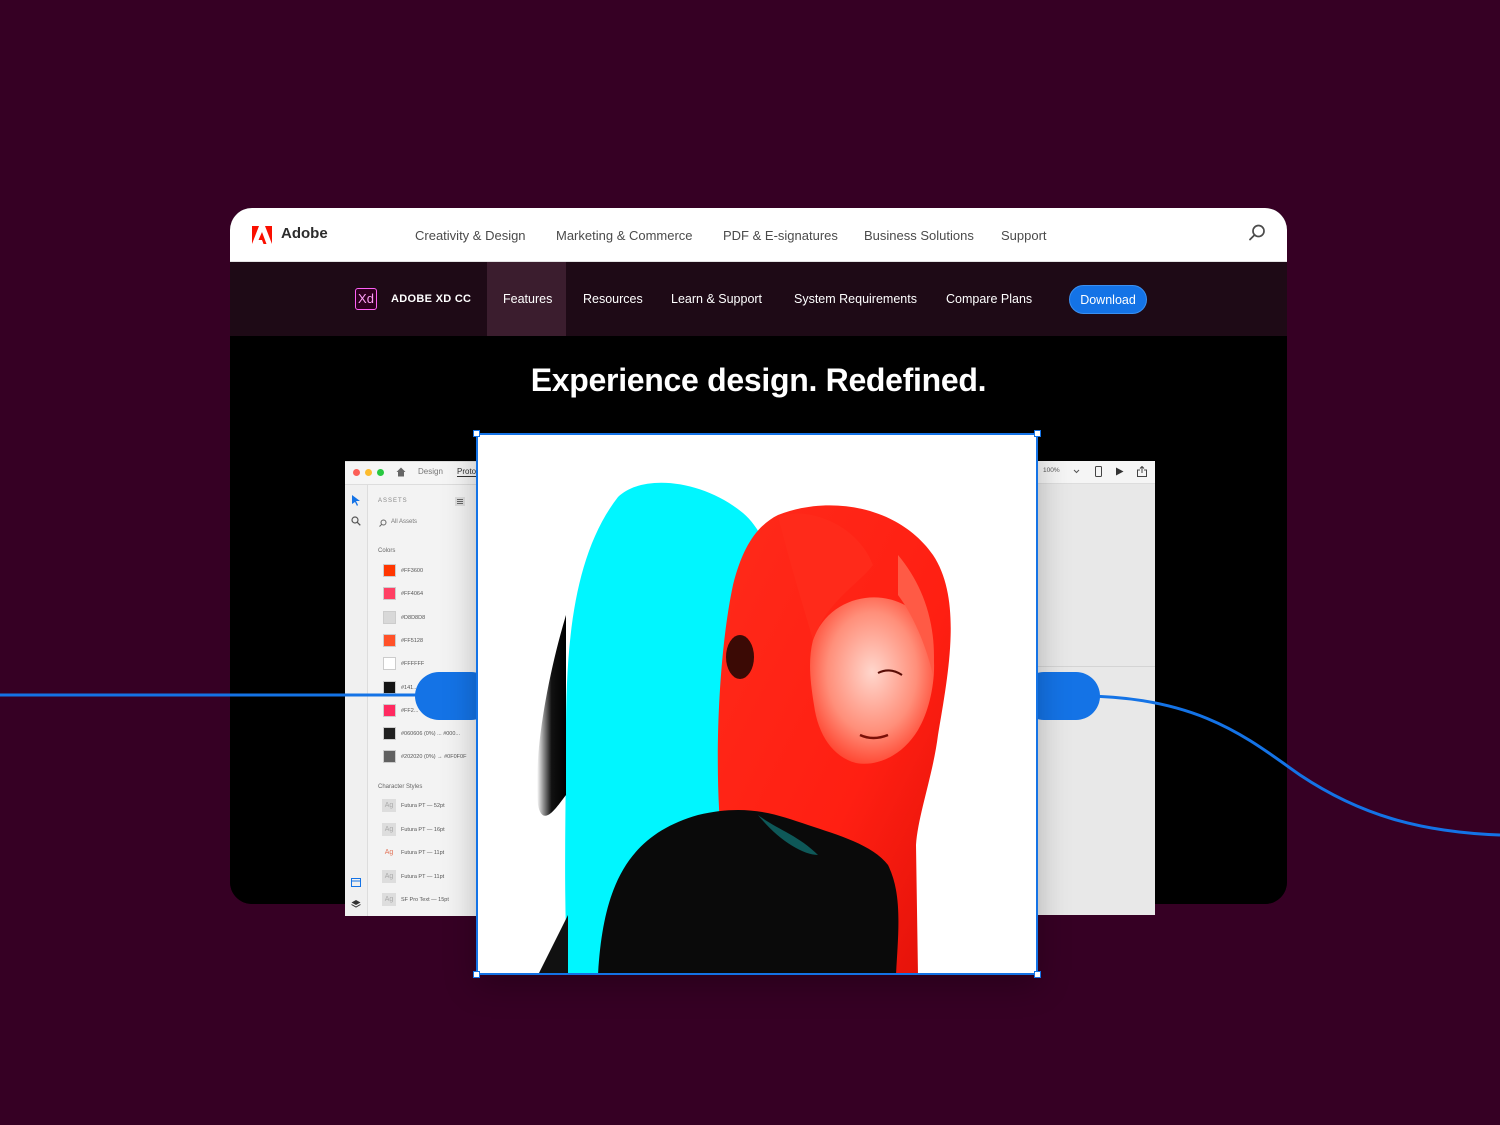 This screenshot has width=1500, height=1125. I want to click on app-titlebar: Design Proto, so click(415, 473).